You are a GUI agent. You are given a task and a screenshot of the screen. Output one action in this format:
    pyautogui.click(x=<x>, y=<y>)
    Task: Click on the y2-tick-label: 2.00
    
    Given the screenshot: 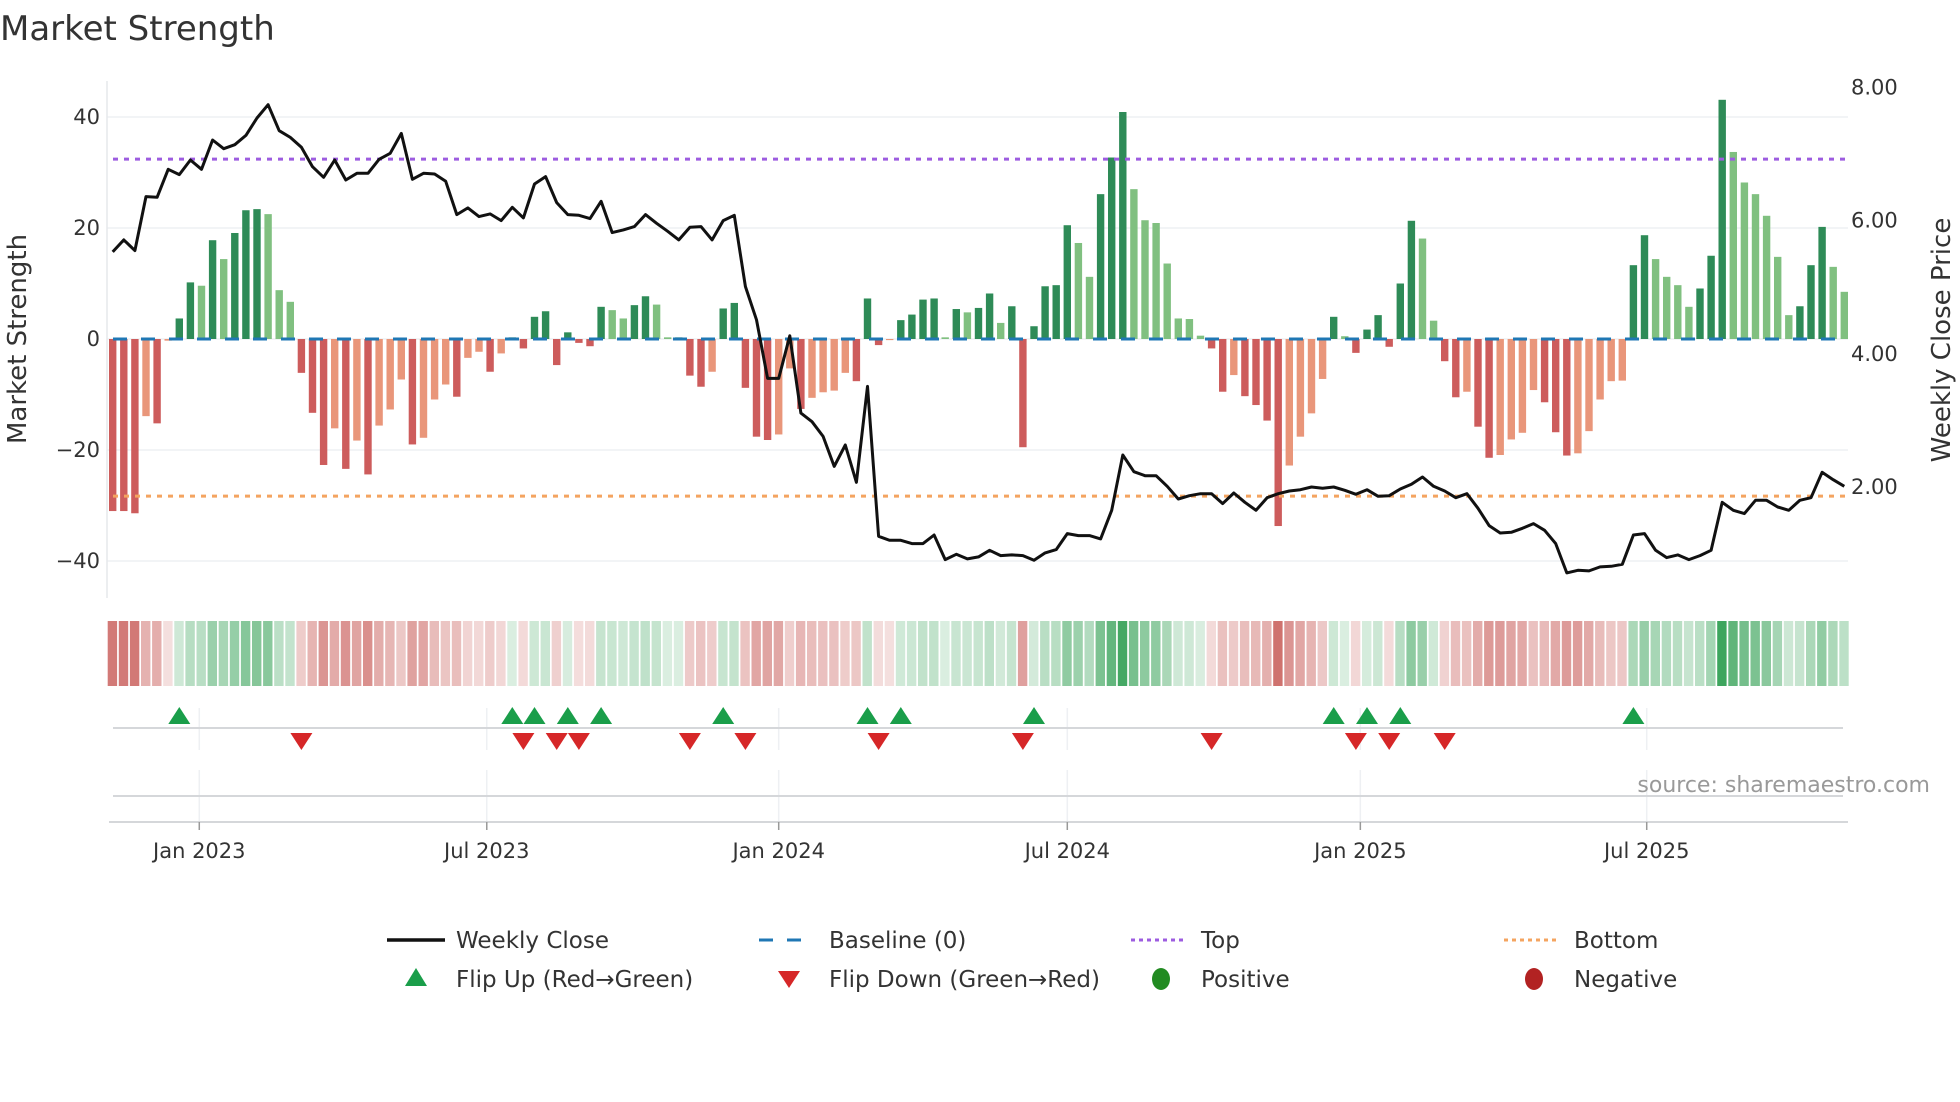 What is the action you would take?
    pyautogui.click(x=1874, y=487)
    